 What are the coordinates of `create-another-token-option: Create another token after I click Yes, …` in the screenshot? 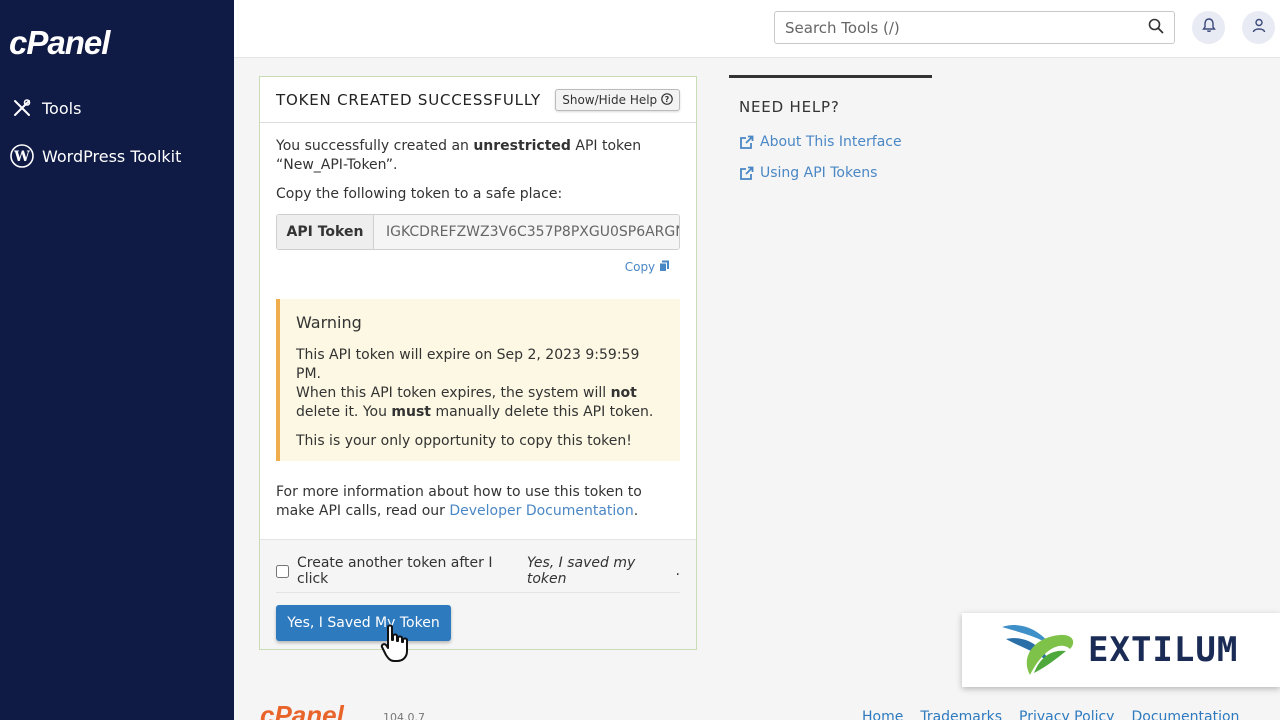 It's located at (478, 571).